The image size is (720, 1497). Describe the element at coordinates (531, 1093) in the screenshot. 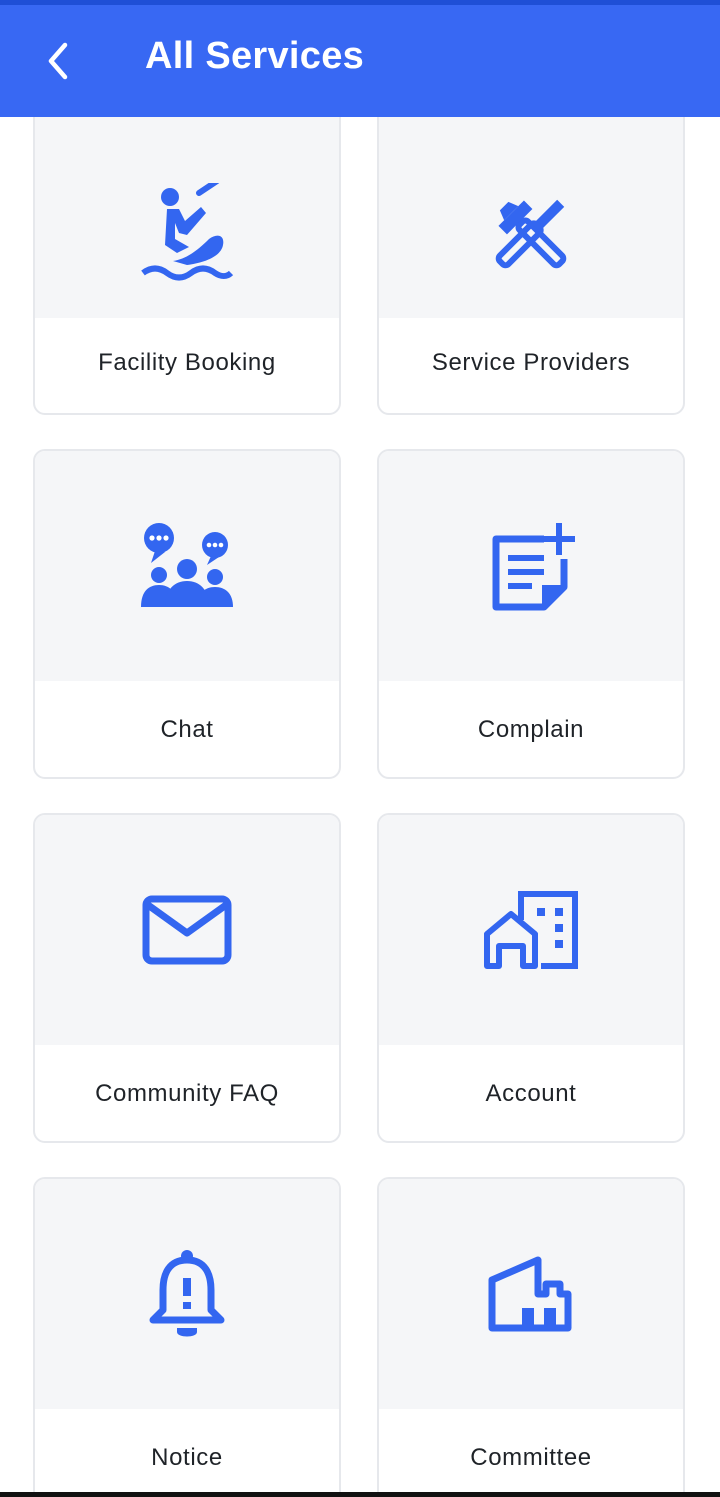

I see `service-label: Account` at that location.